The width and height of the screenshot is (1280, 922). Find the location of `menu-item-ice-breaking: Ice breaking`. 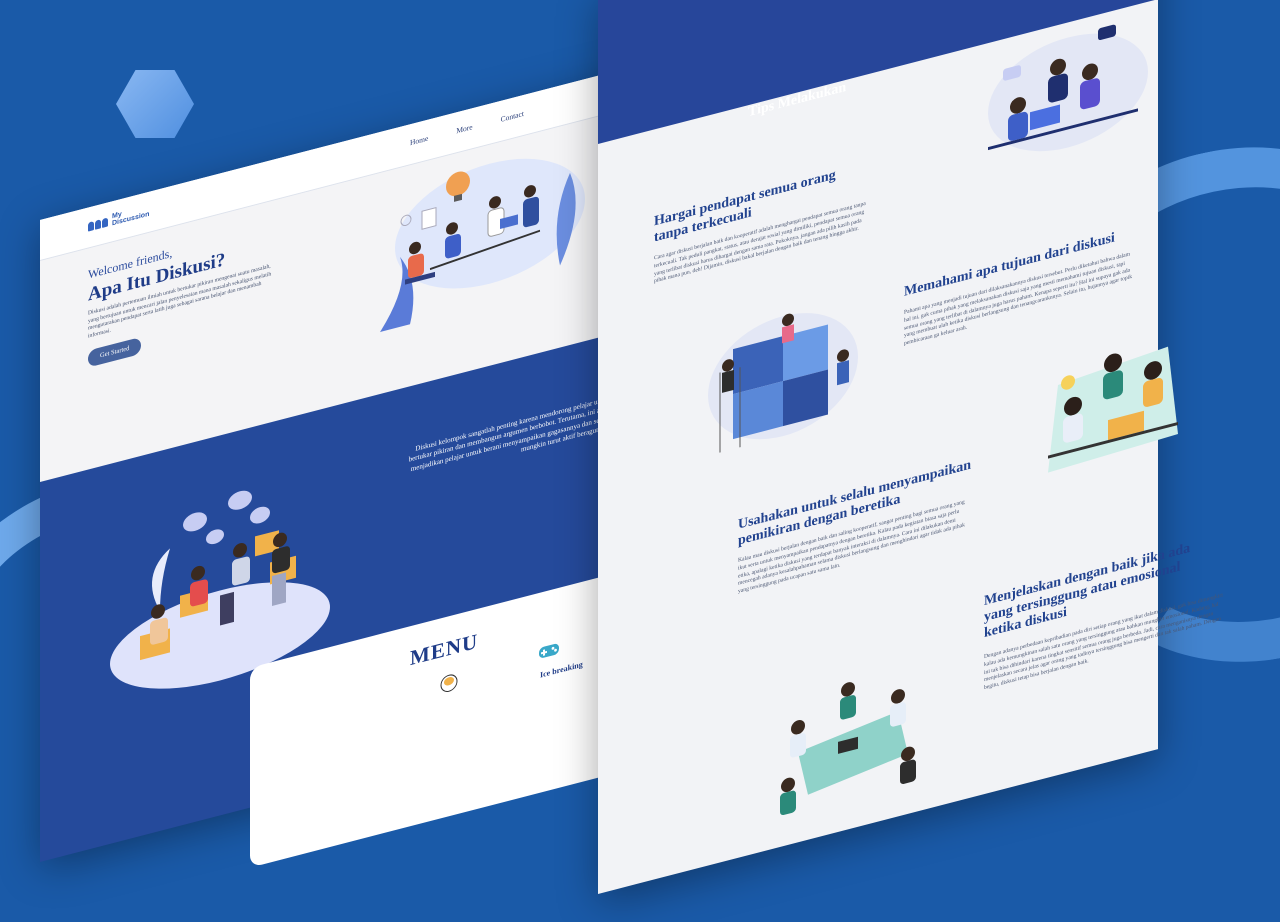

menu-item-ice-breaking: Ice breaking is located at coordinates (561, 670).